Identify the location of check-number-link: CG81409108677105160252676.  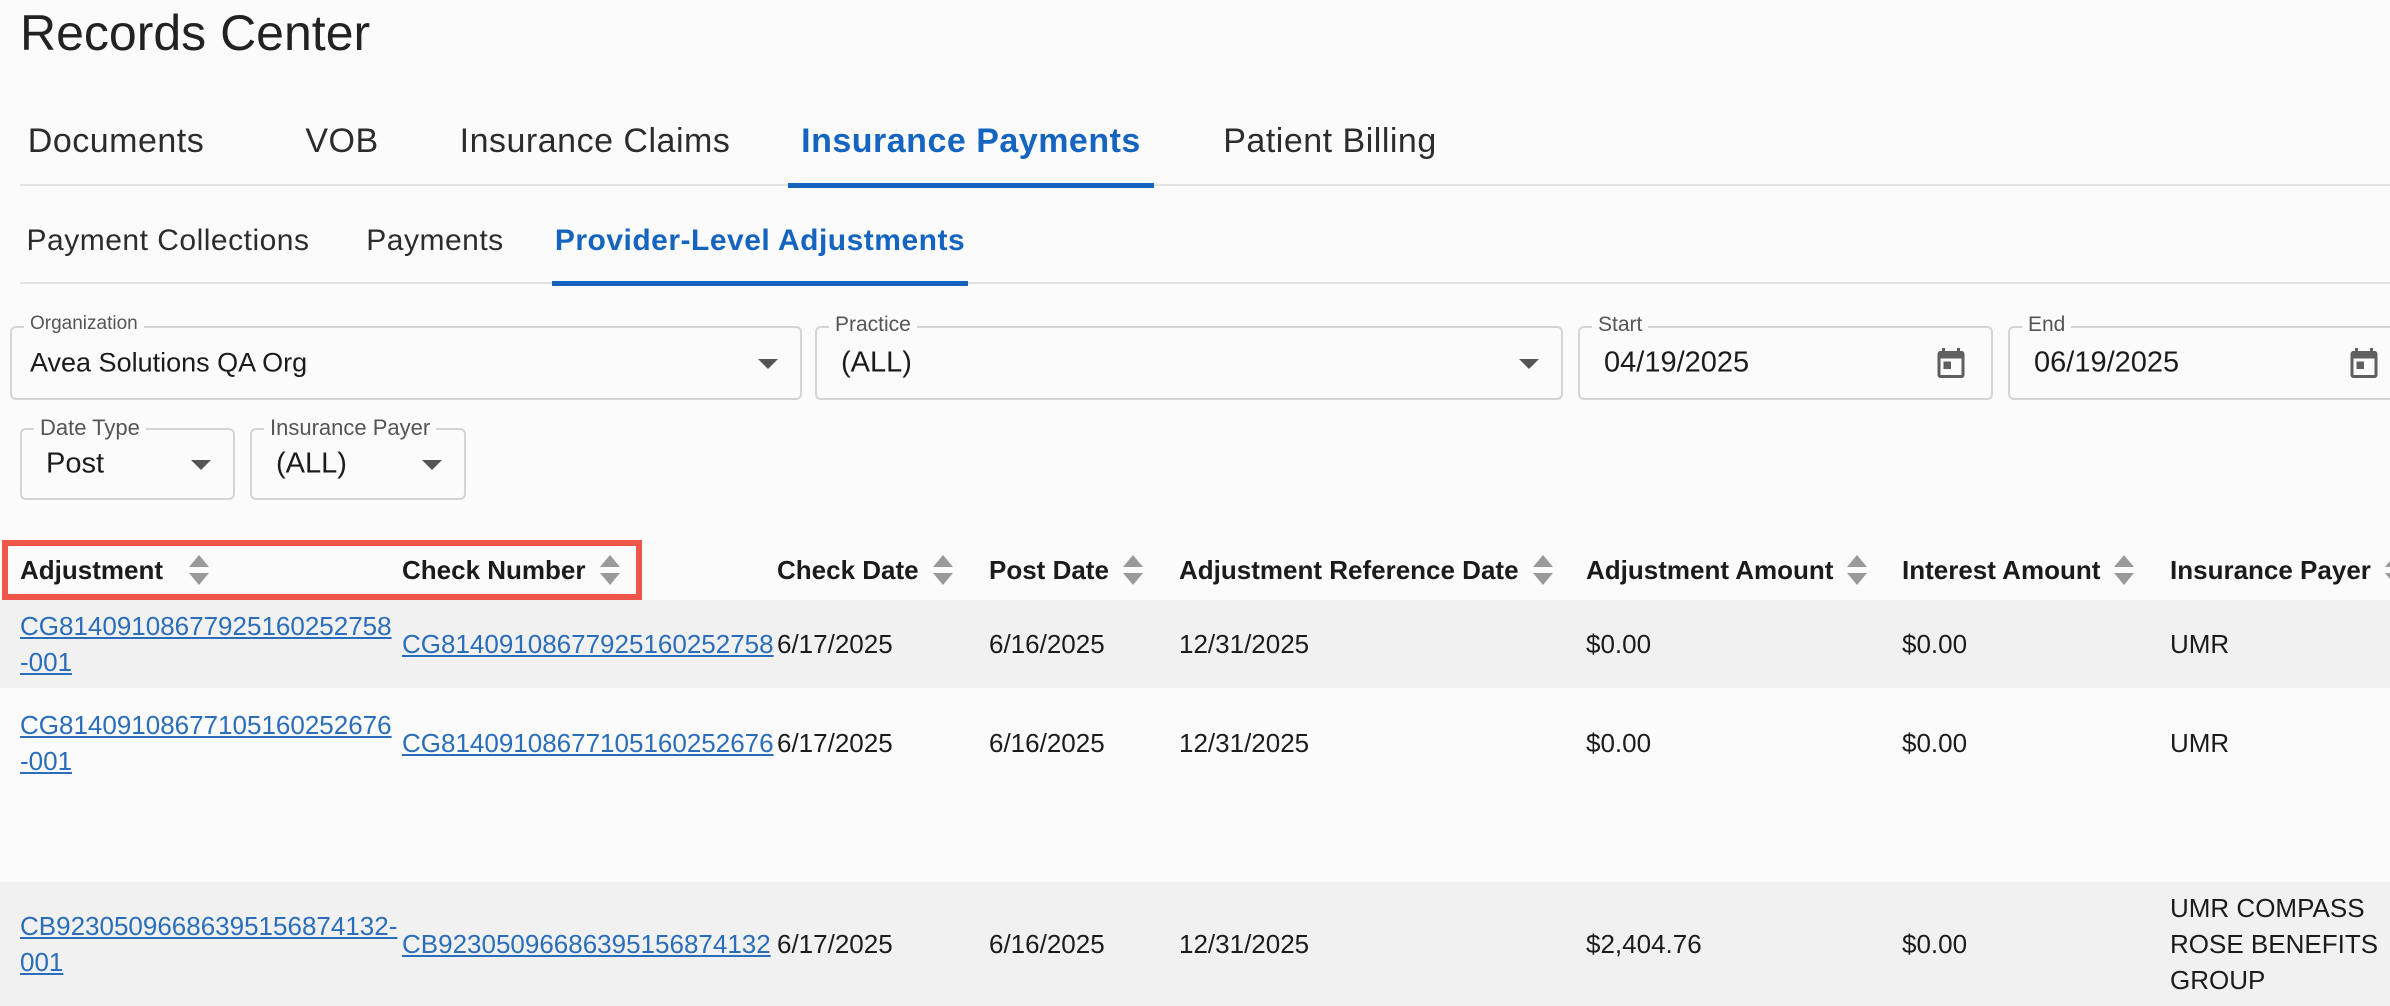
(588, 743).